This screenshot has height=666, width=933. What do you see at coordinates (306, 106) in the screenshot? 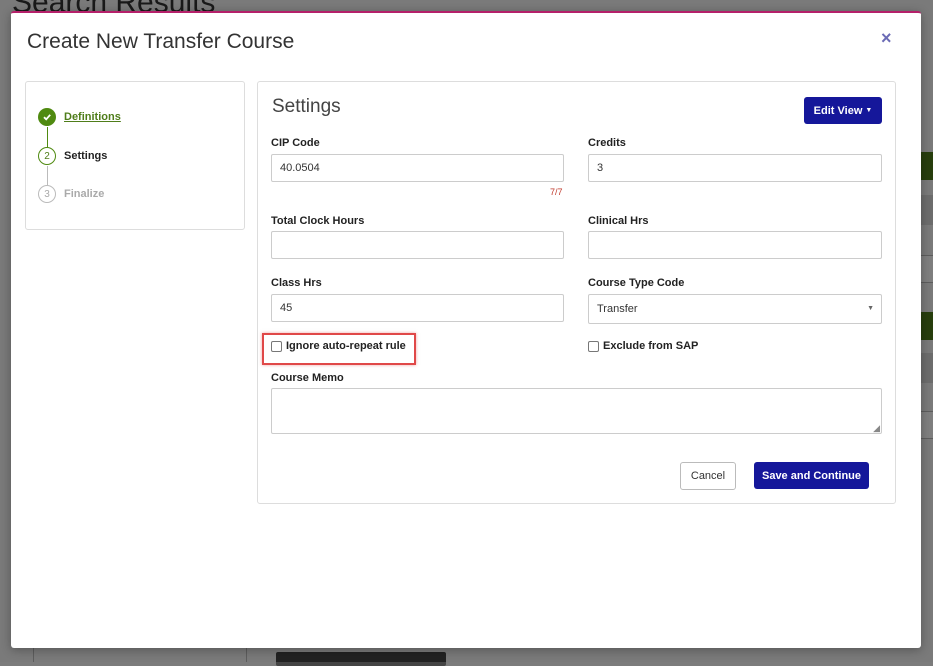
I see `panel-title: Settings` at bounding box center [306, 106].